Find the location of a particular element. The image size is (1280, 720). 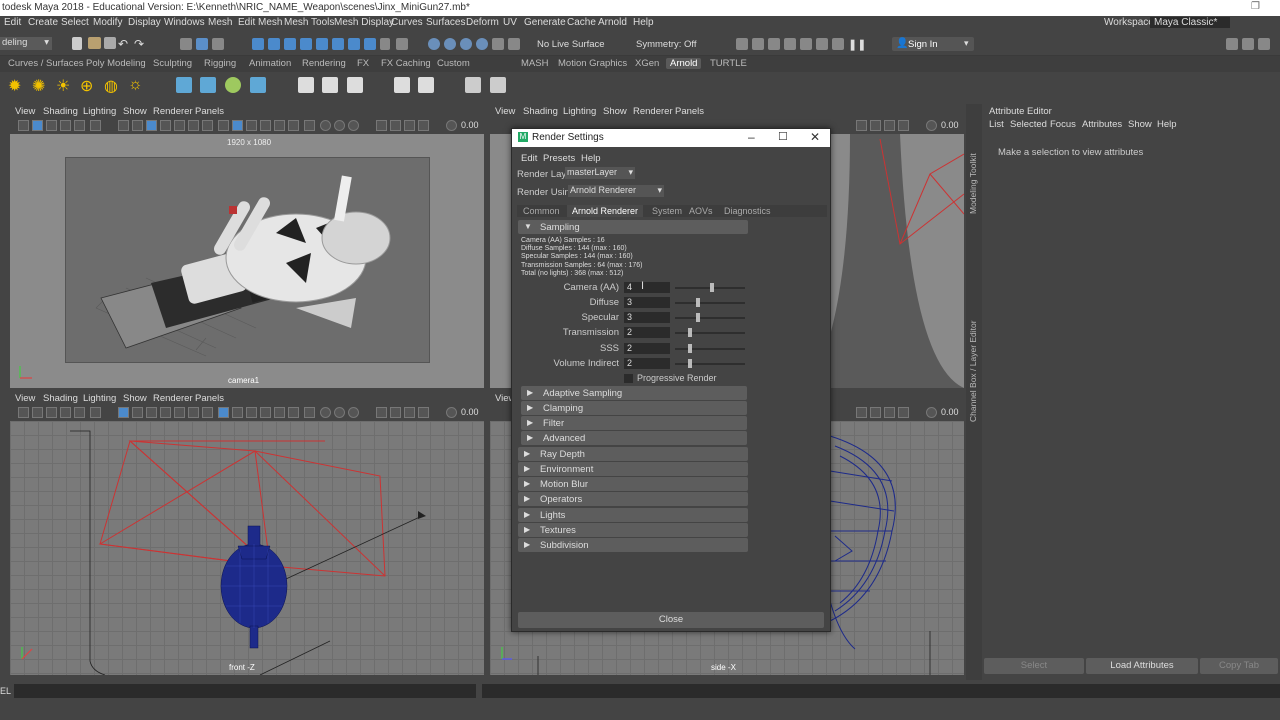

sss-field: 2 is located at coordinates (647, 348).